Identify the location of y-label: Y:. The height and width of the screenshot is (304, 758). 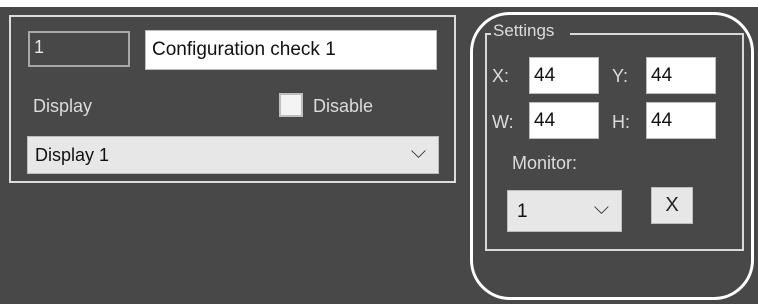
(620, 76).